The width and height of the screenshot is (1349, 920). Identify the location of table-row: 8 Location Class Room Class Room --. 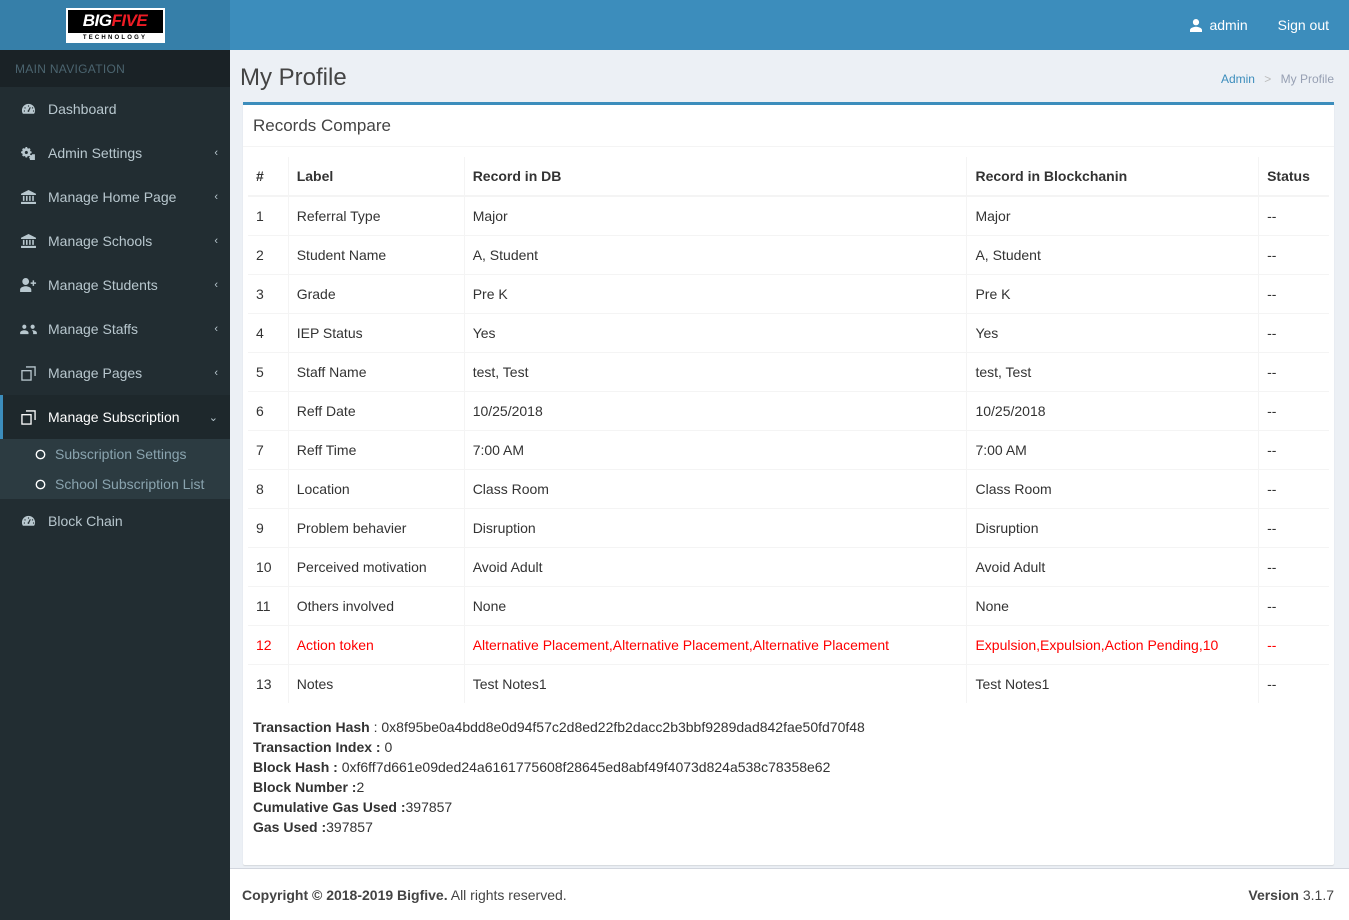
(788, 489).